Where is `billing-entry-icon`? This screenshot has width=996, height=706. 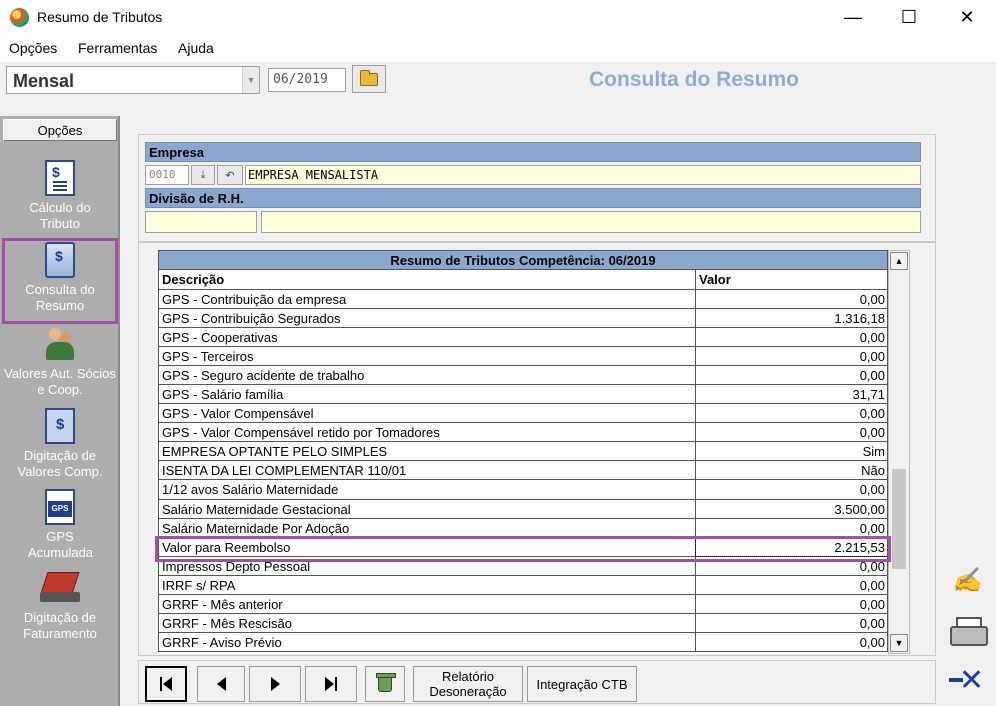 billing-entry-icon is located at coordinates (60, 588).